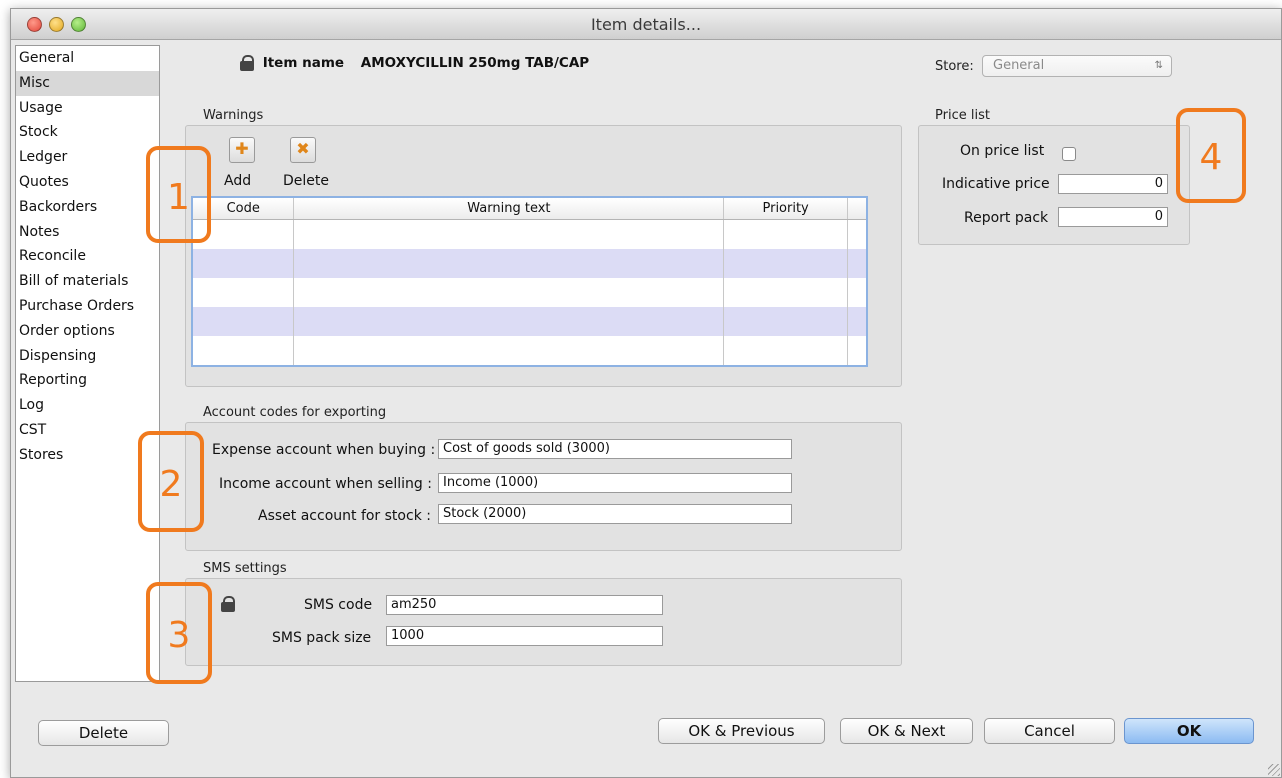 This screenshot has height=778, width=1282. I want to click on sidebar-item-order-options: Order options, so click(87, 331).